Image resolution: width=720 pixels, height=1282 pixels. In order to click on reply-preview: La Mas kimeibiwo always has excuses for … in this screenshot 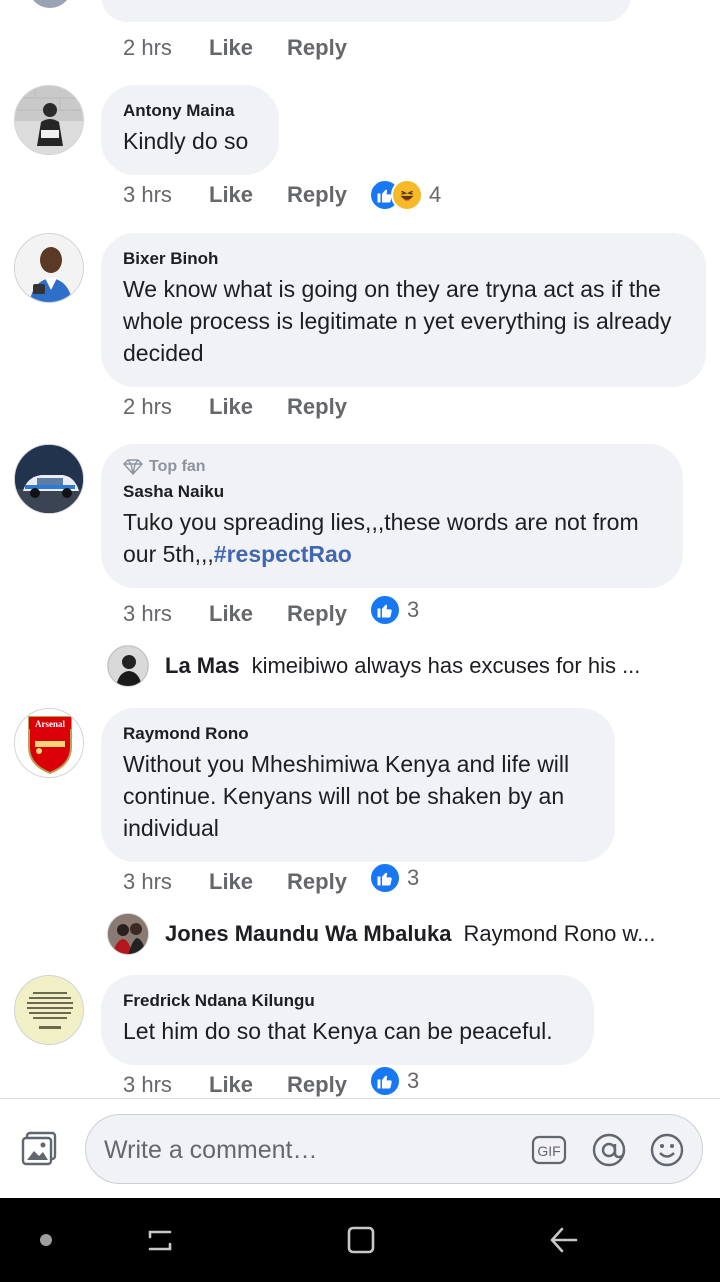, I will do `click(373, 666)`.